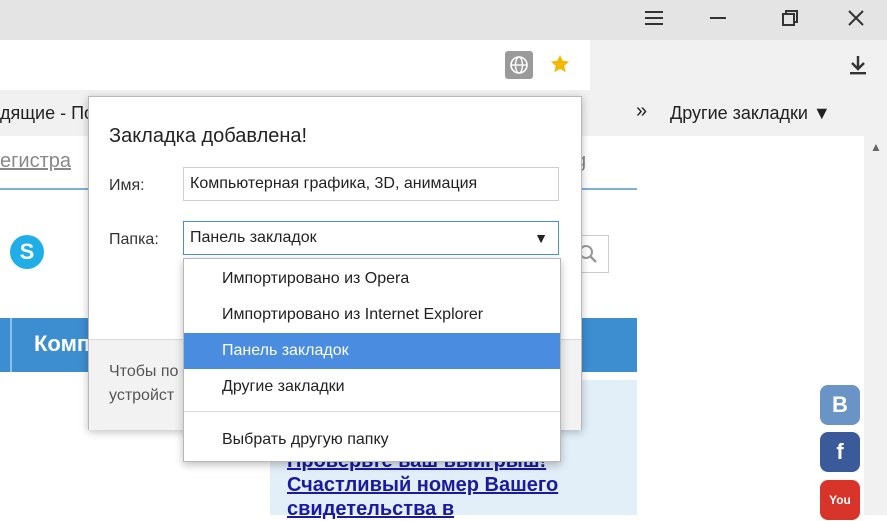 Image resolution: width=887 pixels, height=521 pixels. I want to click on globe-icon, so click(519, 65).